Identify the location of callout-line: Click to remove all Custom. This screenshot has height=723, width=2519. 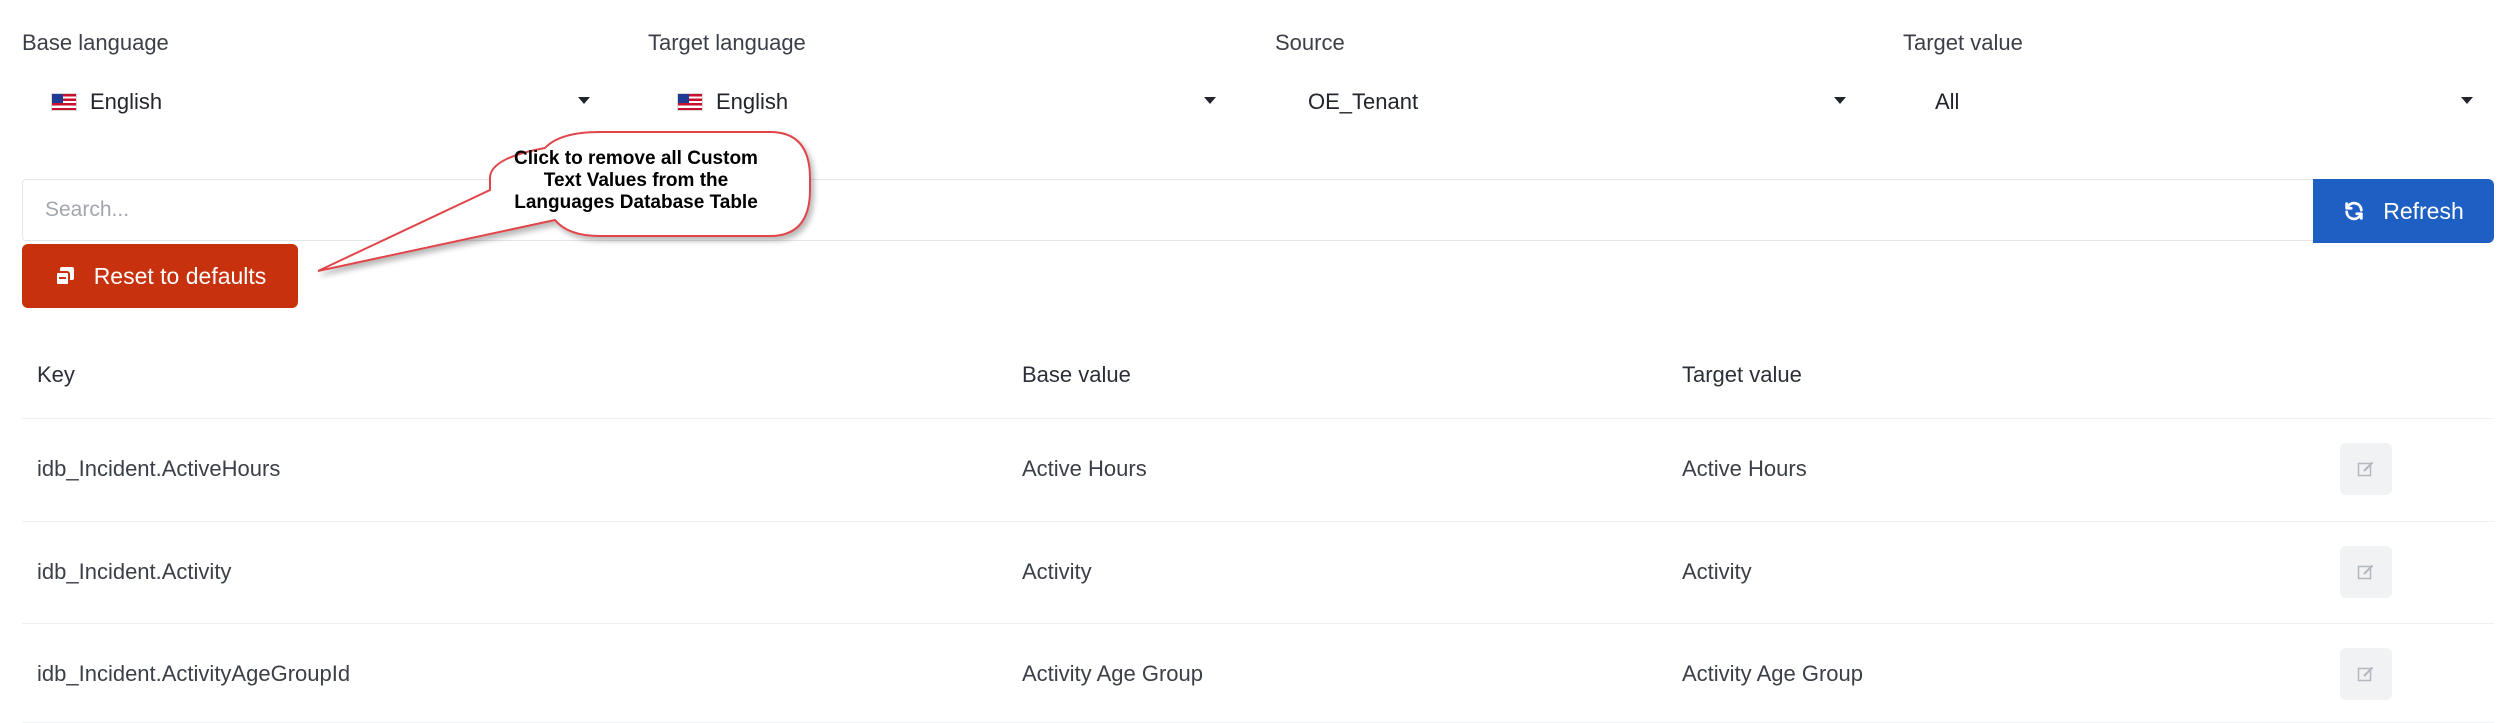
(636, 158).